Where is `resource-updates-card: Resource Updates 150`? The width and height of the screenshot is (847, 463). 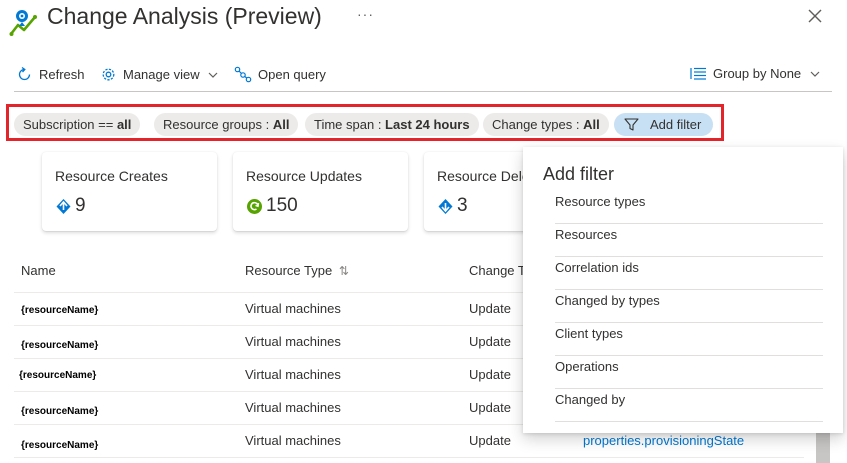
resource-updates-card: Resource Updates 150 is located at coordinates (320, 191).